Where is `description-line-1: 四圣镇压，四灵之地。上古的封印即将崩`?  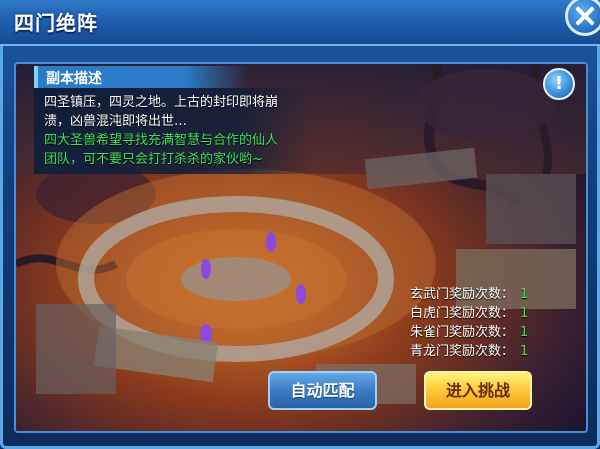
description-line-1: 四圣镇压，四灵之地。上古的封印即将崩 is located at coordinates (161, 102).